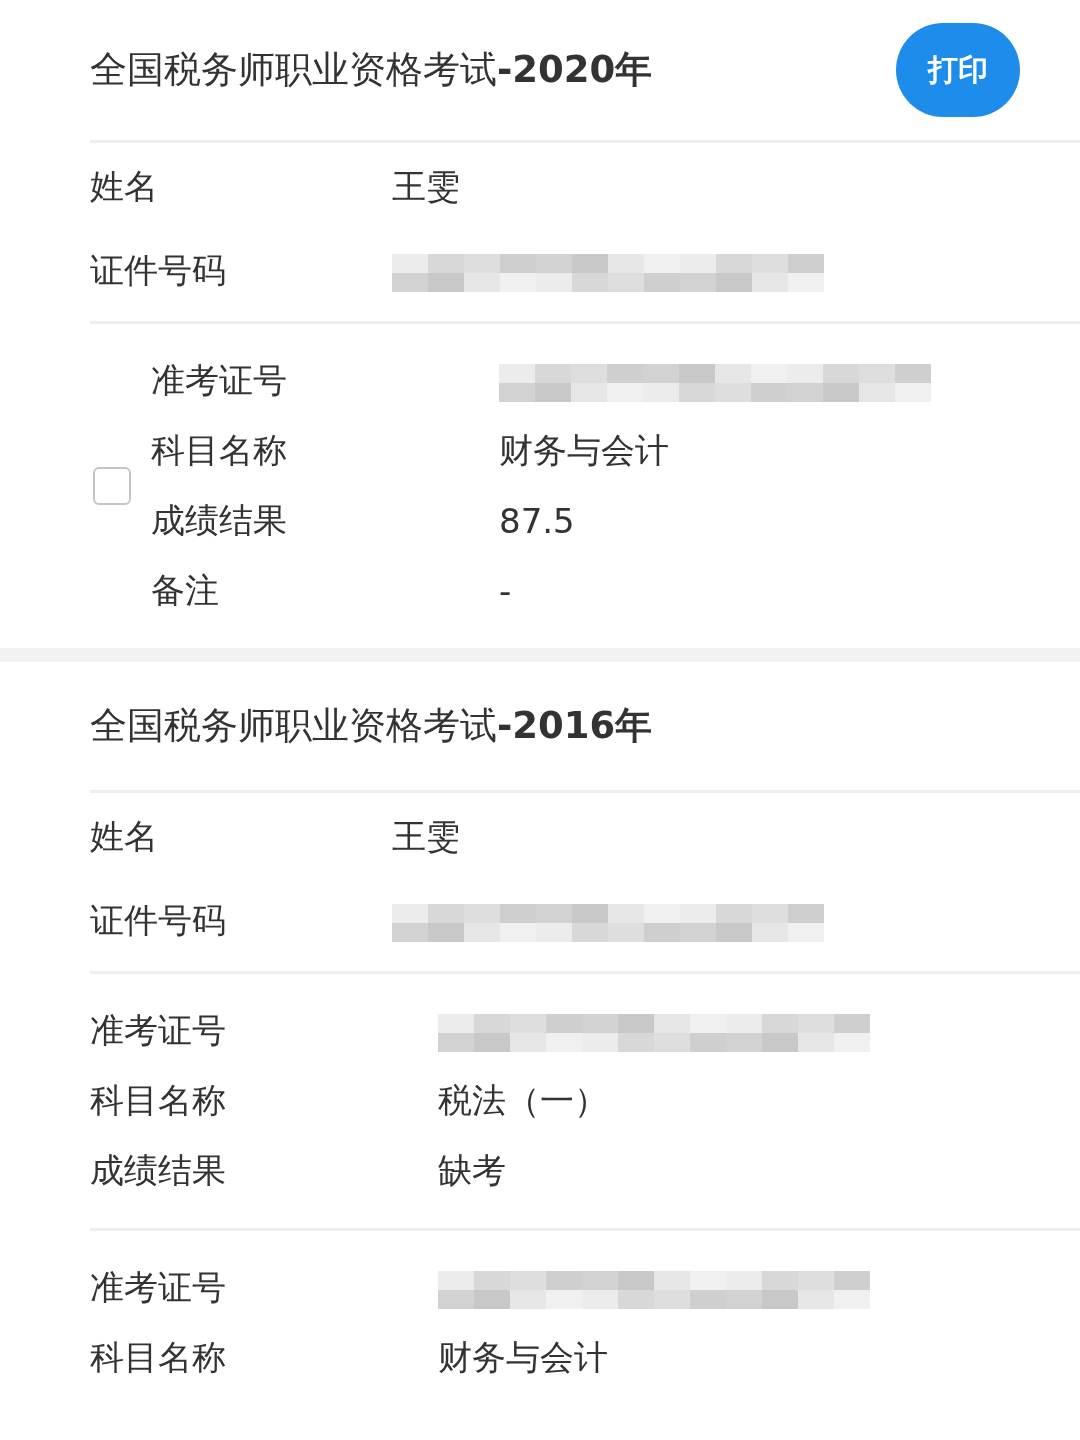 This screenshot has height=1440, width=1080. Describe the element at coordinates (371, 70) in the screenshot. I see `section-title: 全国税务师职业资格考试-2020年` at that location.